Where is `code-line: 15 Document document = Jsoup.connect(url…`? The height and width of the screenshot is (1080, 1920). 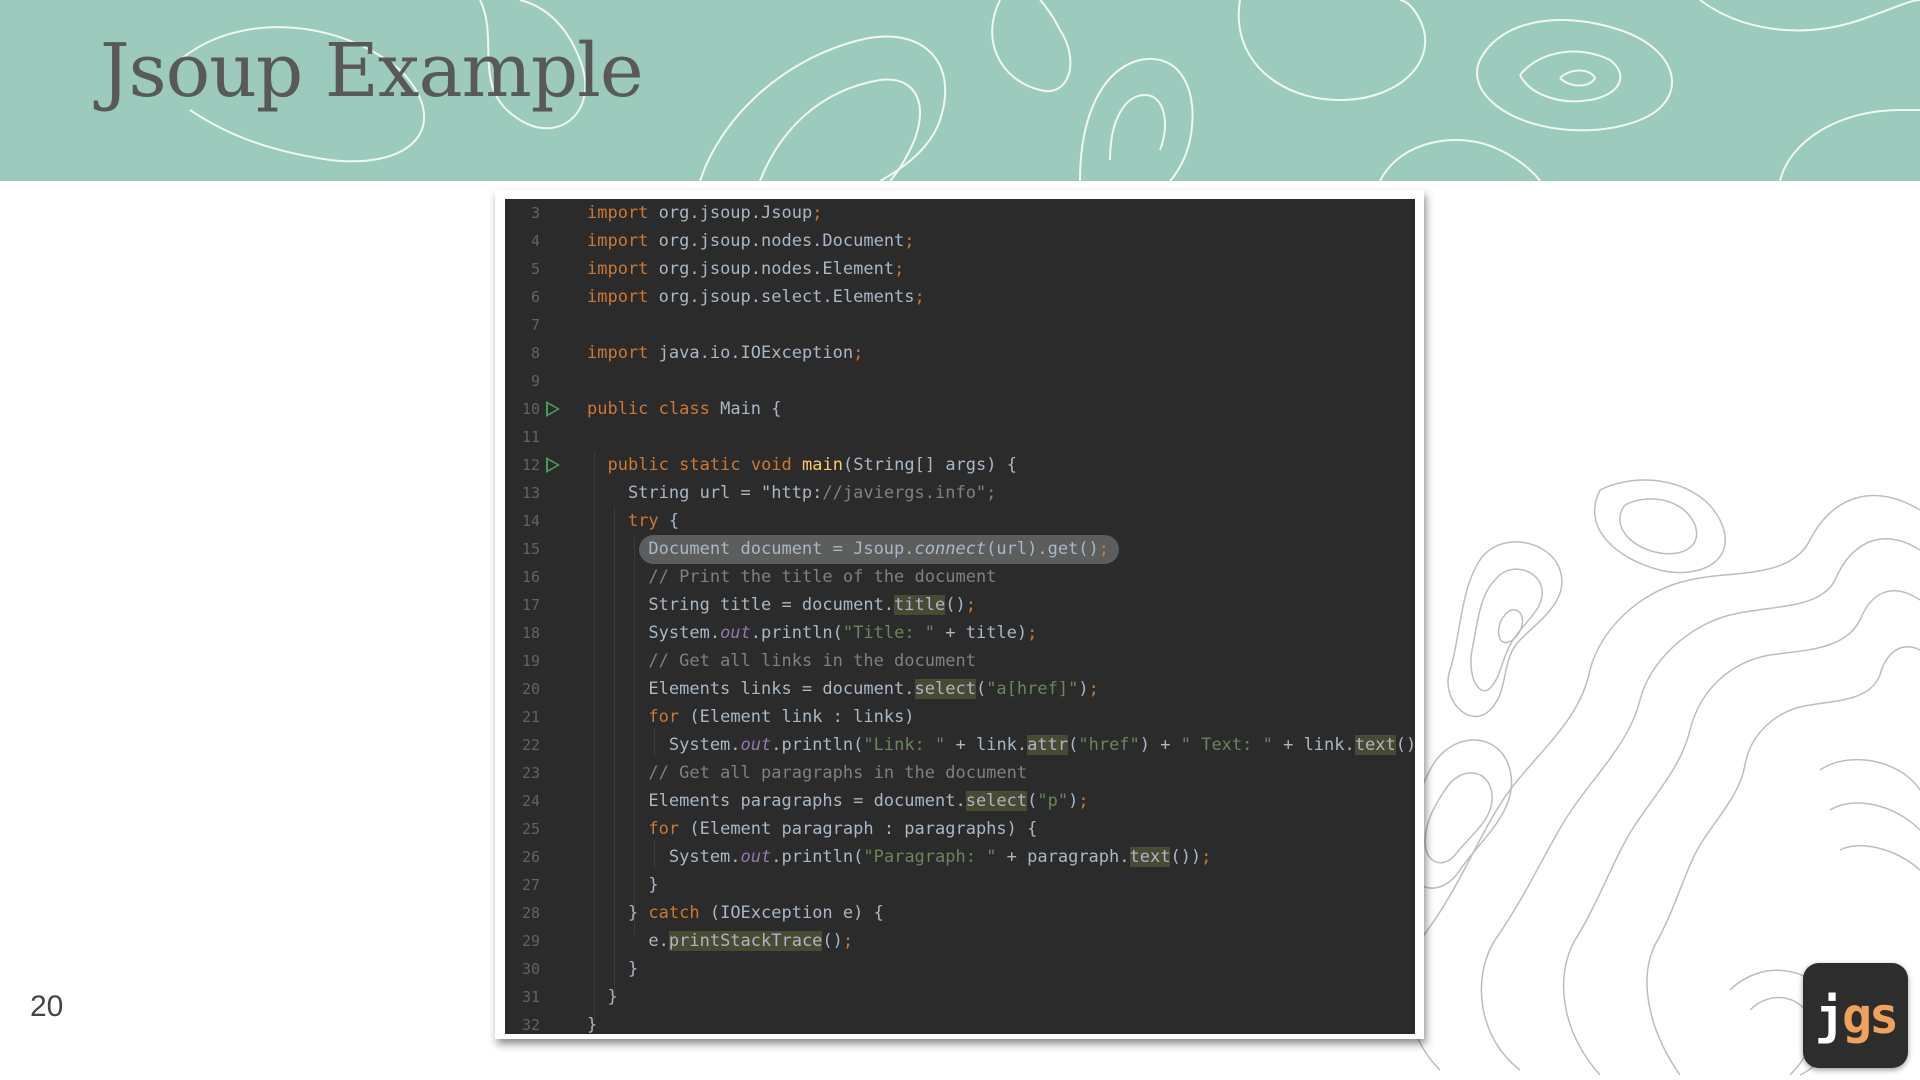
code-line: 15 Document document = Jsoup.connect(url… is located at coordinates (960, 549).